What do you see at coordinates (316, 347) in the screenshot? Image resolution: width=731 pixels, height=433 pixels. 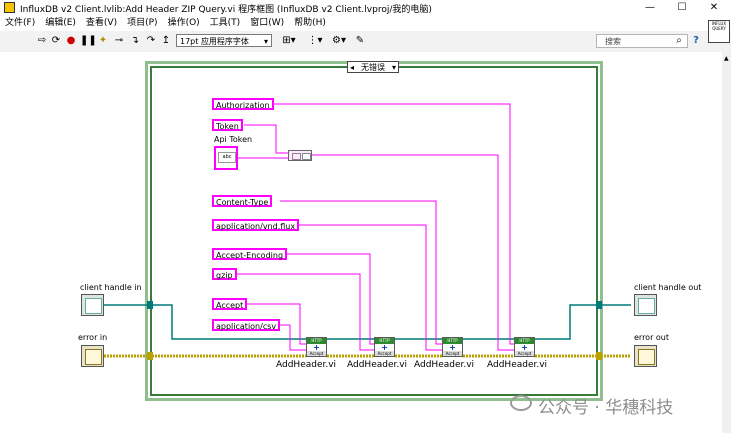 I see `addheader-subvi-1: HTTP + Accept` at bounding box center [316, 347].